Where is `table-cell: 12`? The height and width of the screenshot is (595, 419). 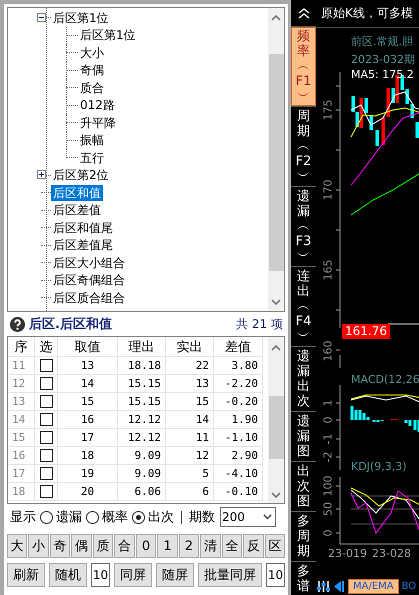
table-cell: 12 is located at coordinates (21, 384).